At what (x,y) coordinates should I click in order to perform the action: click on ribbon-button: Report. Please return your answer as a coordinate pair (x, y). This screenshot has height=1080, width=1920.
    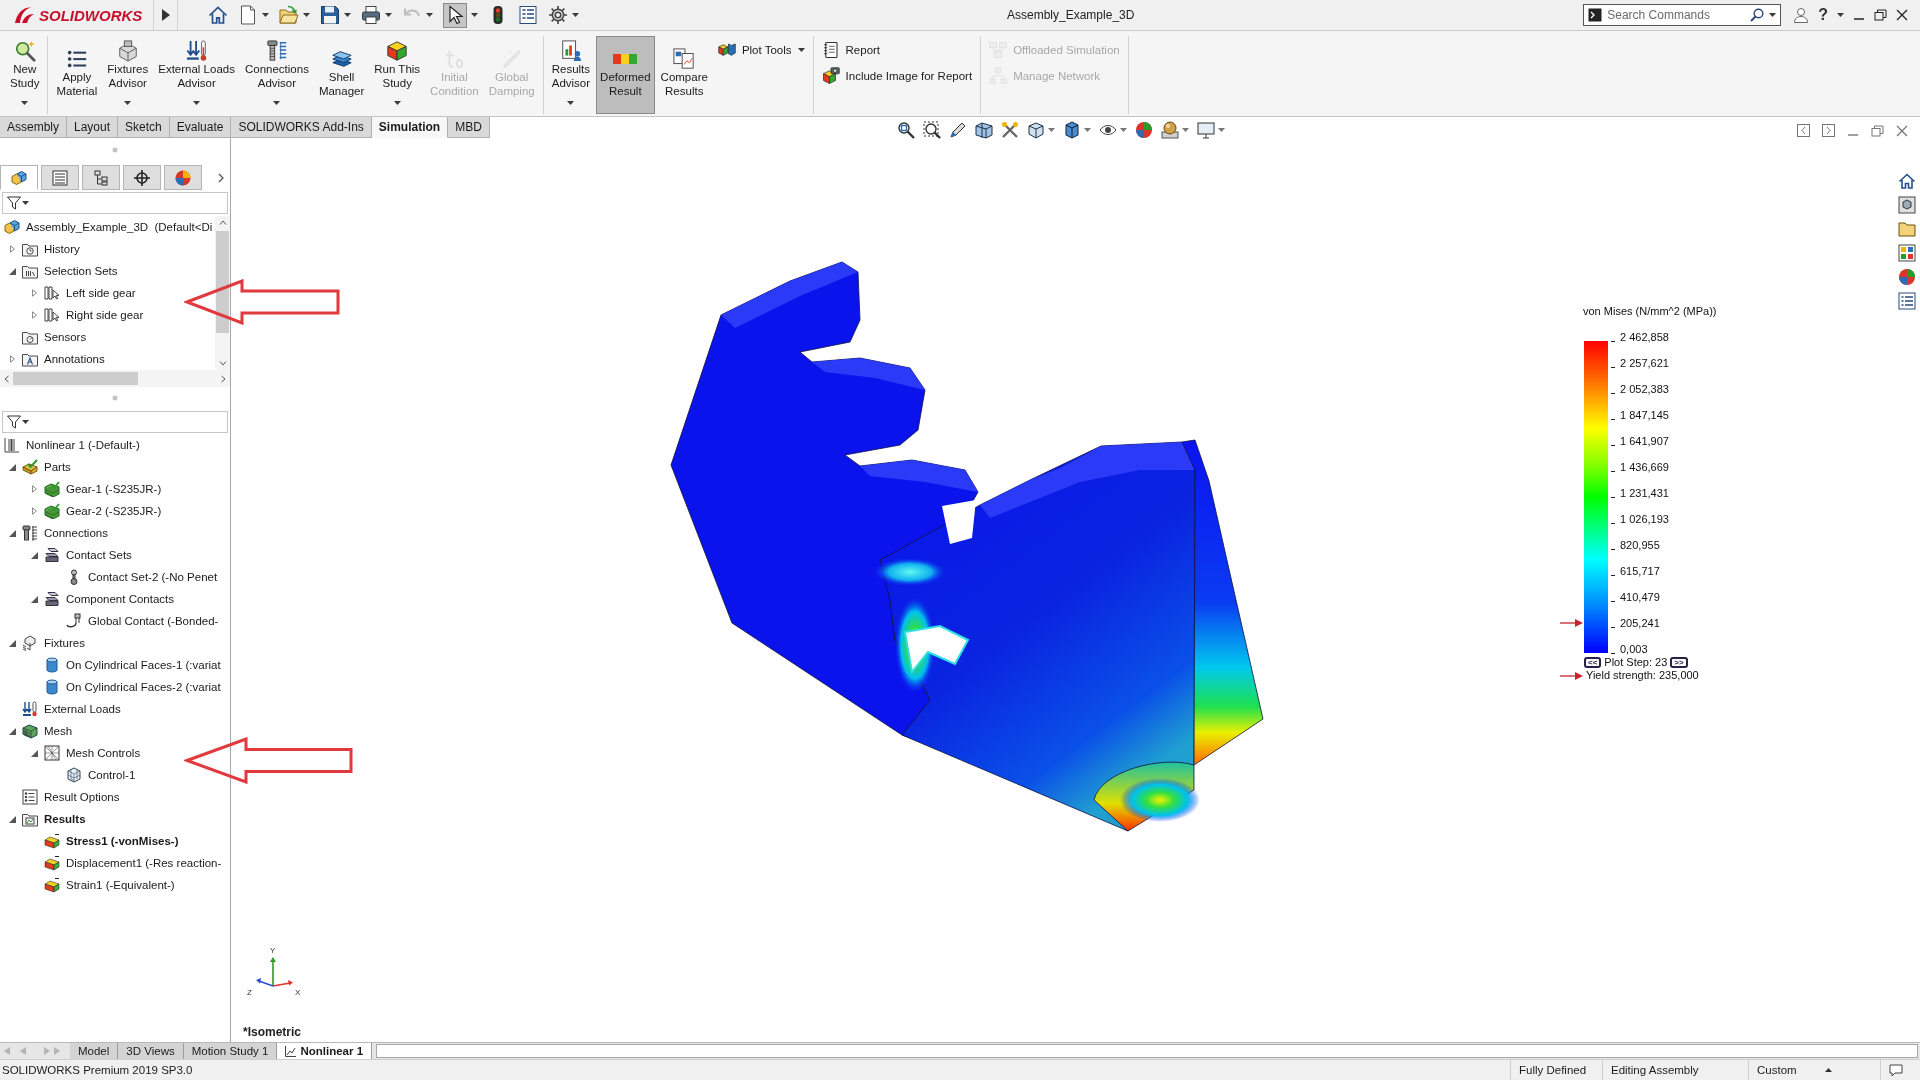
    Looking at the image, I should click on (897, 50).